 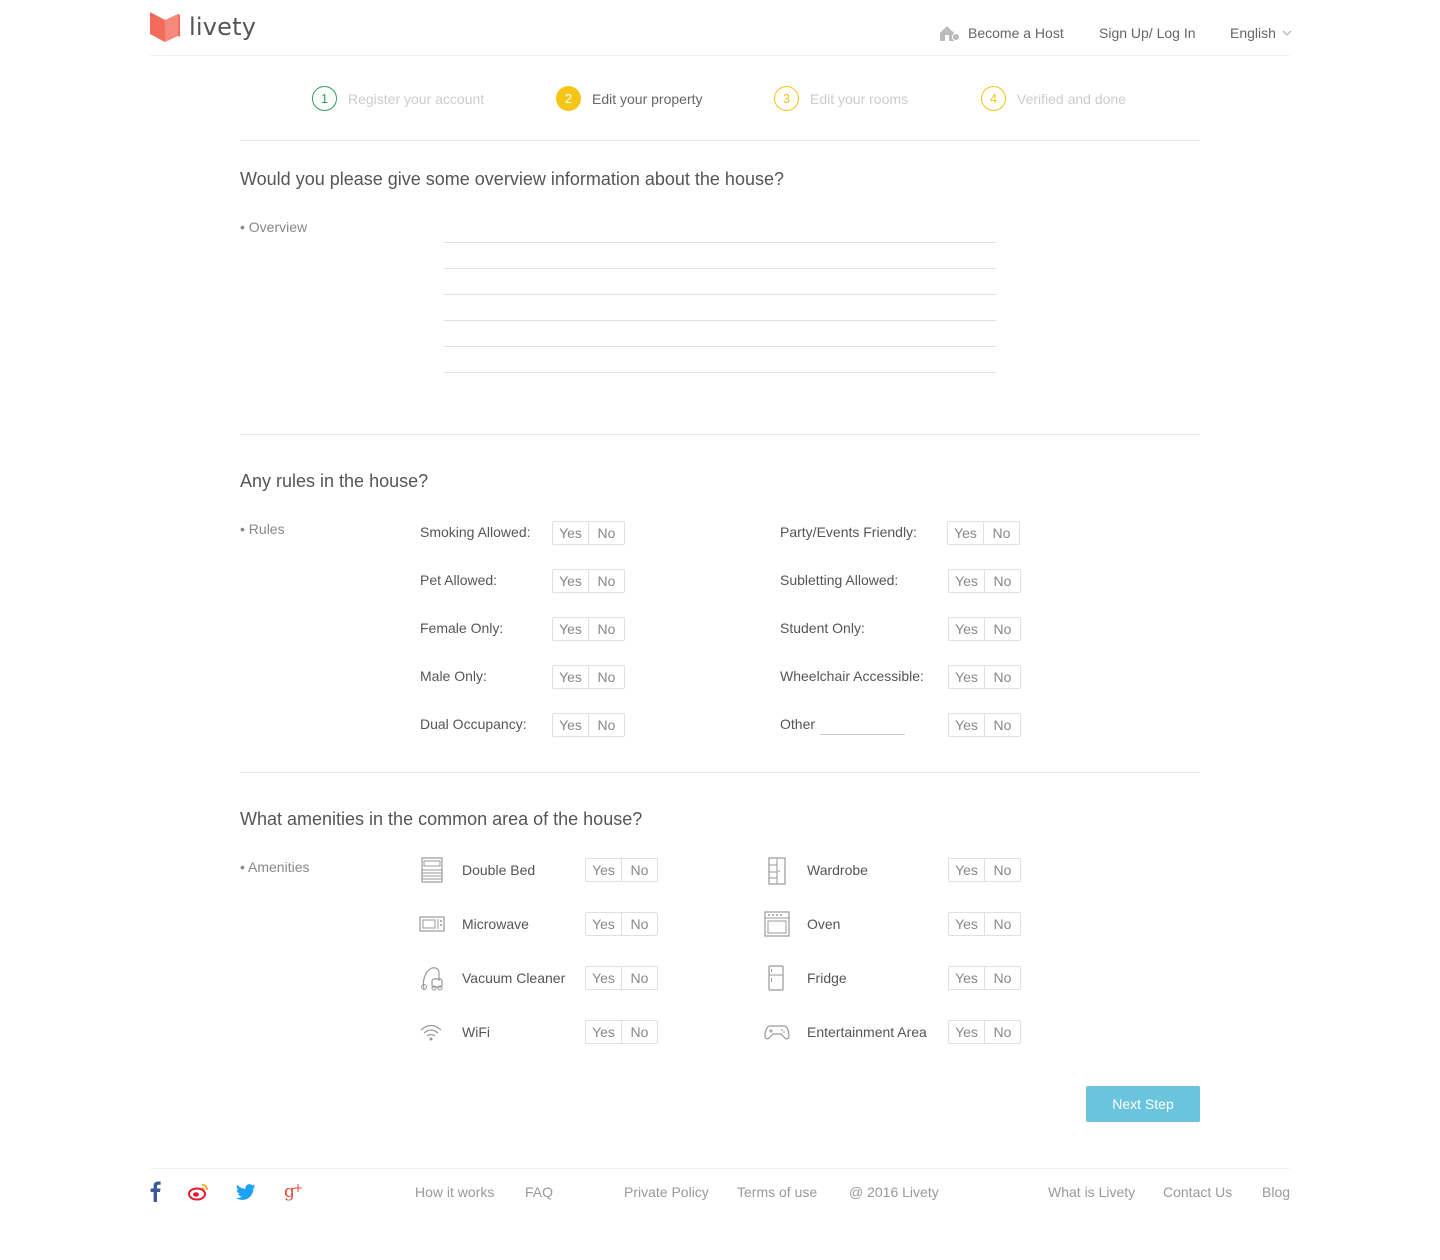 I want to click on logo-icon, so click(x=165, y=27).